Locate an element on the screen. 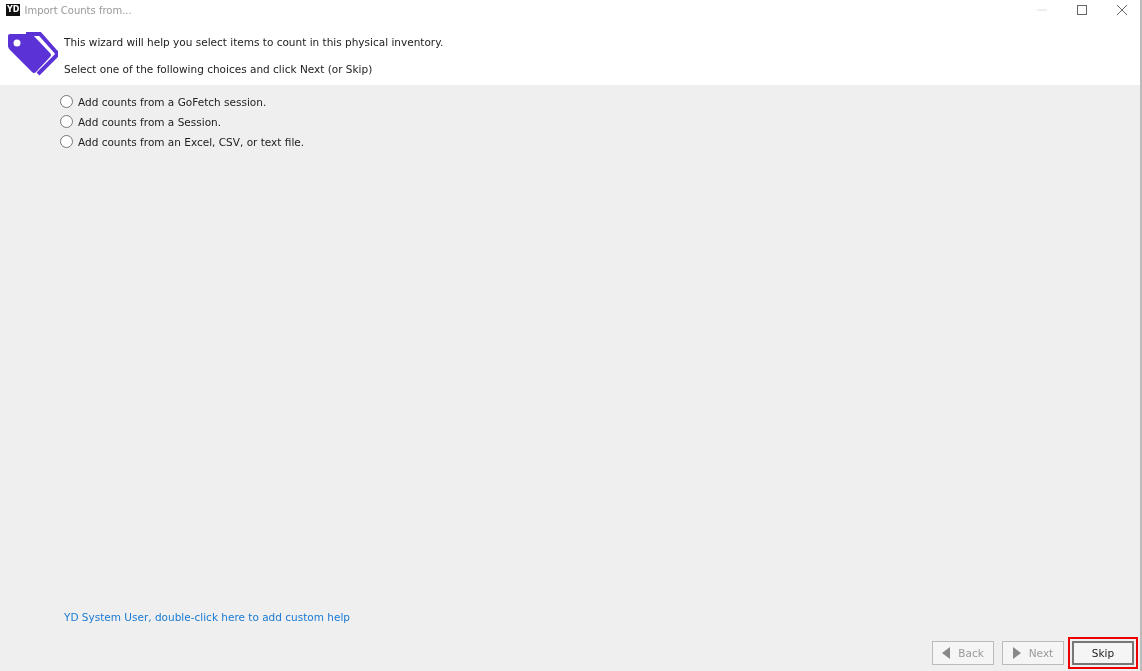 The height and width of the screenshot is (671, 1142). custom-help-link: YD System User, double-click here to add custom help is located at coordinates (207, 617).